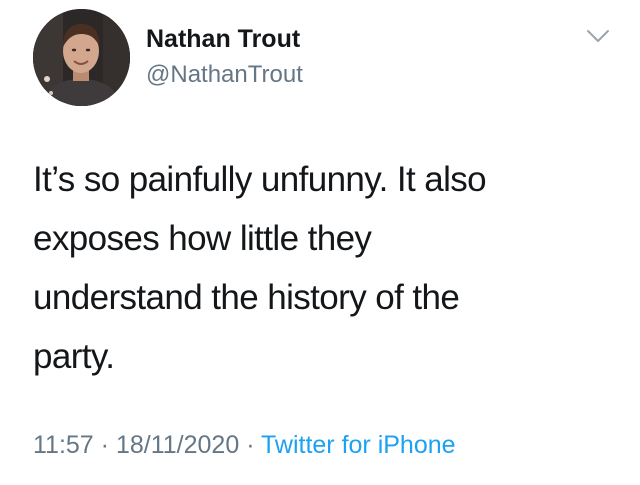 The width and height of the screenshot is (640, 485). Describe the element at coordinates (358, 445) in the screenshot. I see `tweet-source-link: Twitter for iPhone` at that location.